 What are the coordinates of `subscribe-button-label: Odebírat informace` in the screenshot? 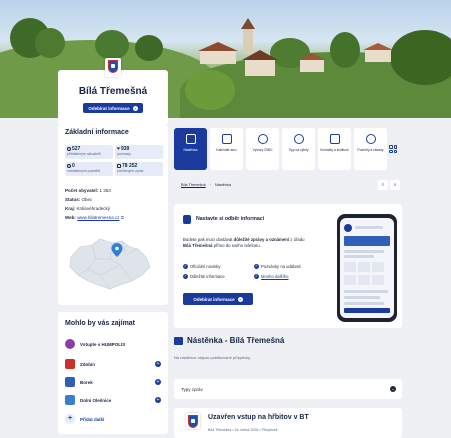 It's located at (109, 108).